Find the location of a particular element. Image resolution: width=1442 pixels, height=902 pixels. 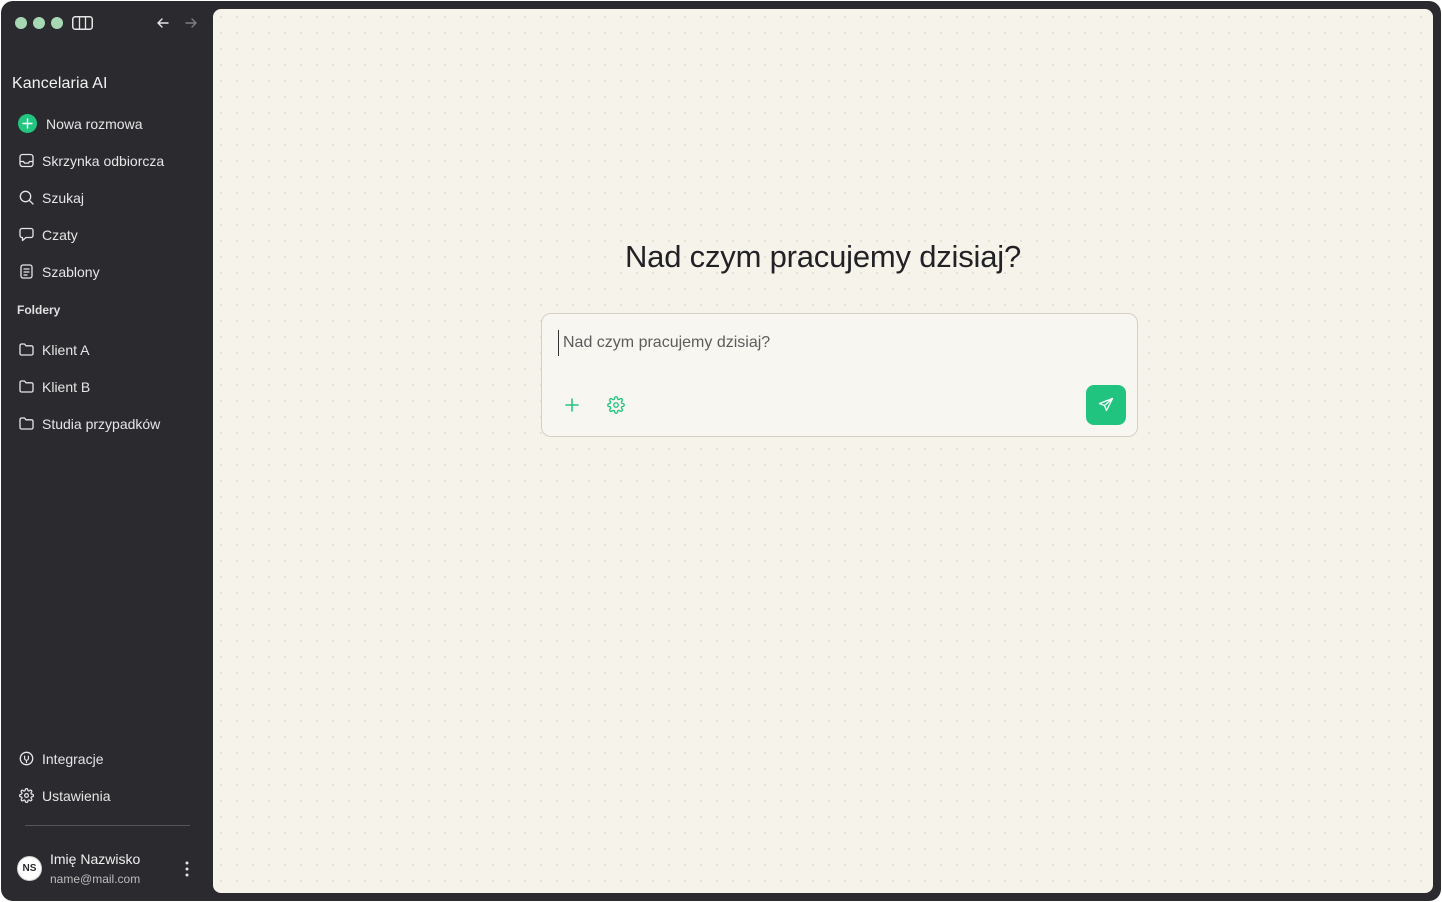

sidebar-item-label: Ustawienia is located at coordinates (76, 795).